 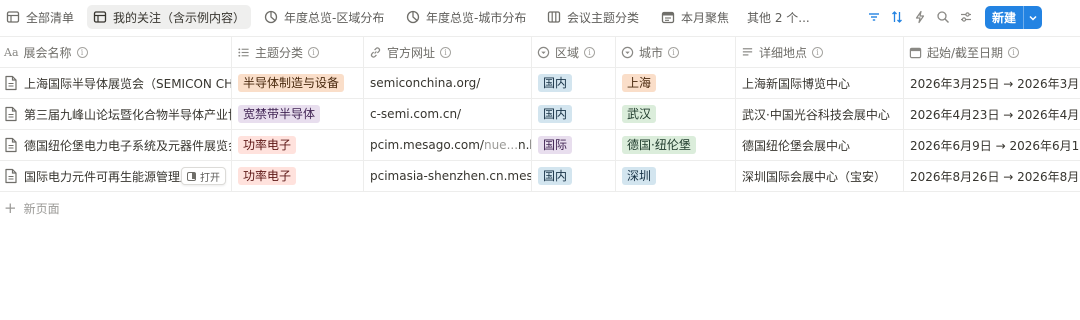 What do you see at coordinates (874, 17) in the screenshot?
I see `filter-icon` at bounding box center [874, 17].